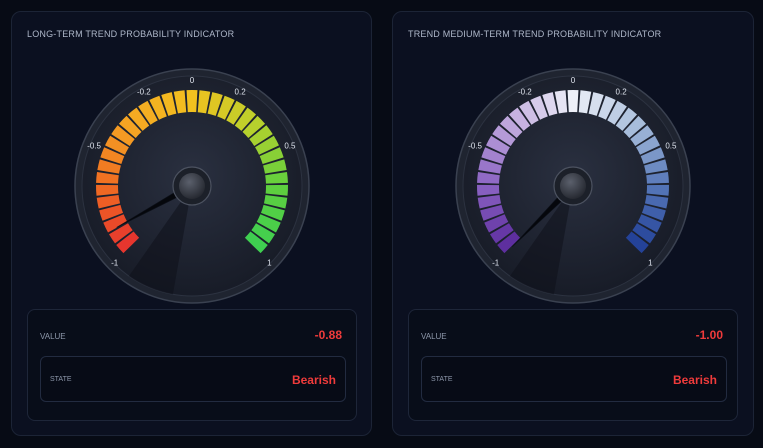 This screenshot has height=448, width=763. What do you see at coordinates (709, 335) in the screenshot?
I see `value-readout: -1.00` at bounding box center [709, 335].